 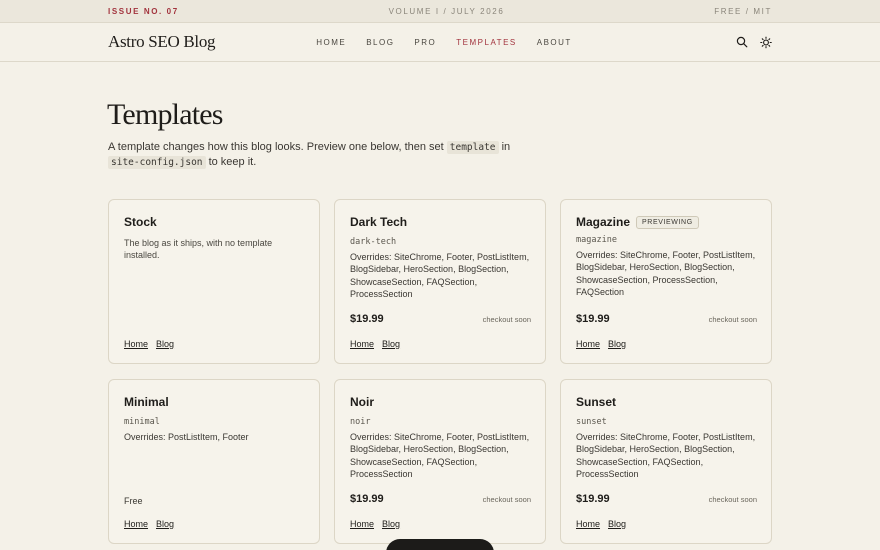 I want to click on mic-icon, so click(x=407, y=547).